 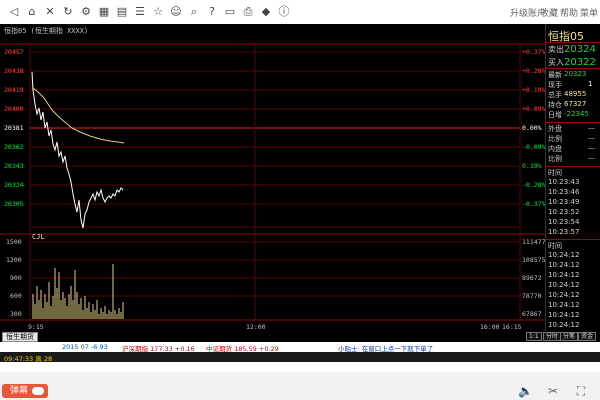 What do you see at coordinates (533, 204) in the screenshot?
I see `pct-label: -0.37%` at bounding box center [533, 204].